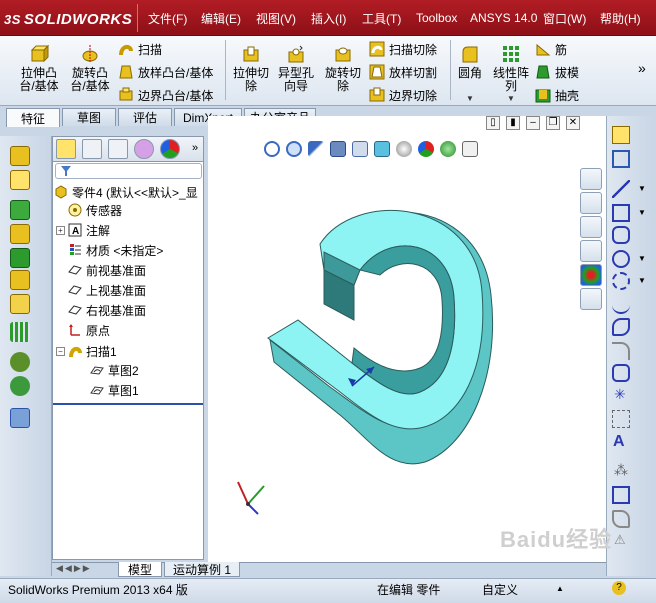 The width and height of the screenshot is (656, 603). What do you see at coordinates (109, 250) in the screenshot?
I see `tree-item-material: 材质 <未指定>` at bounding box center [109, 250].